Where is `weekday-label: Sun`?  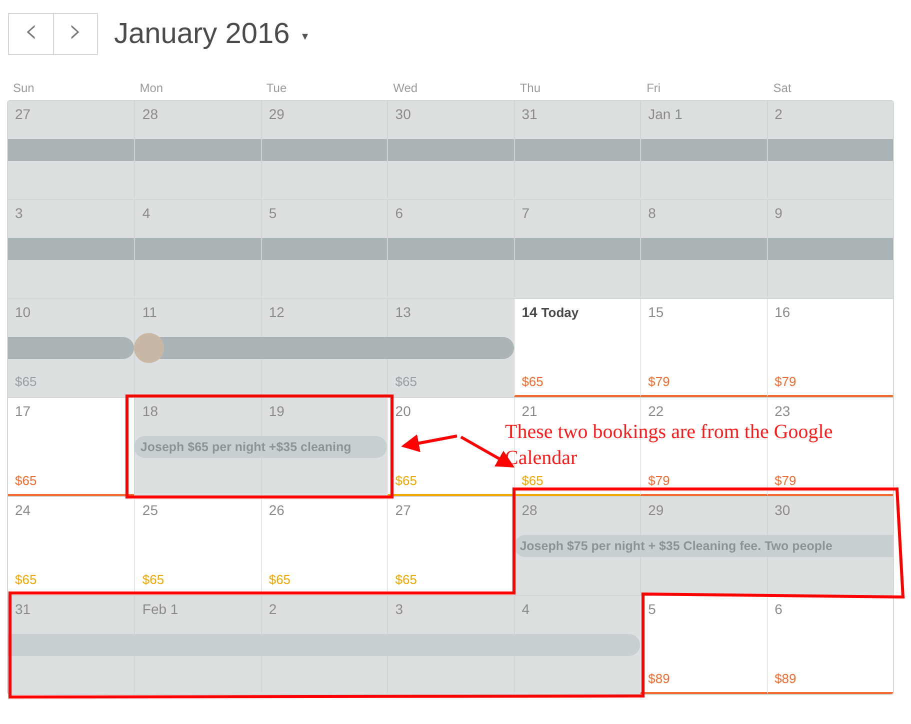
weekday-label: Sun is located at coordinates (23, 89).